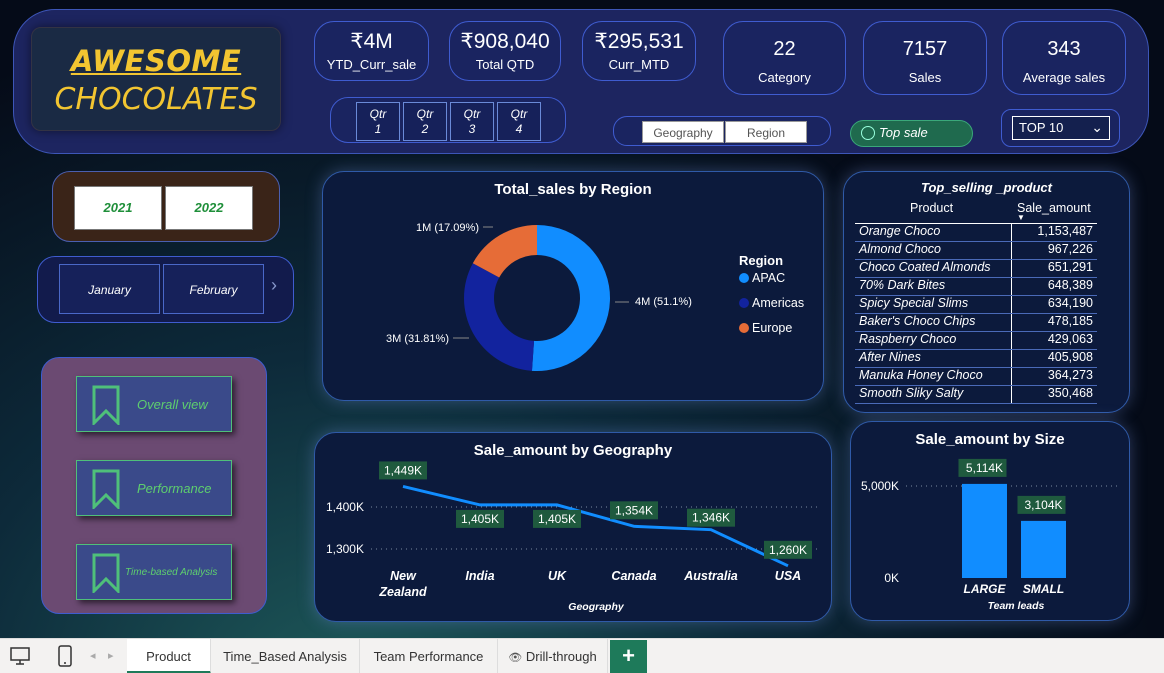 The height and width of the screenshot is (673, 1164). What do you see at coordinates (65, 658) in the screenshot?
I see `mobile-view-icon` at bounding box center [65, 658].